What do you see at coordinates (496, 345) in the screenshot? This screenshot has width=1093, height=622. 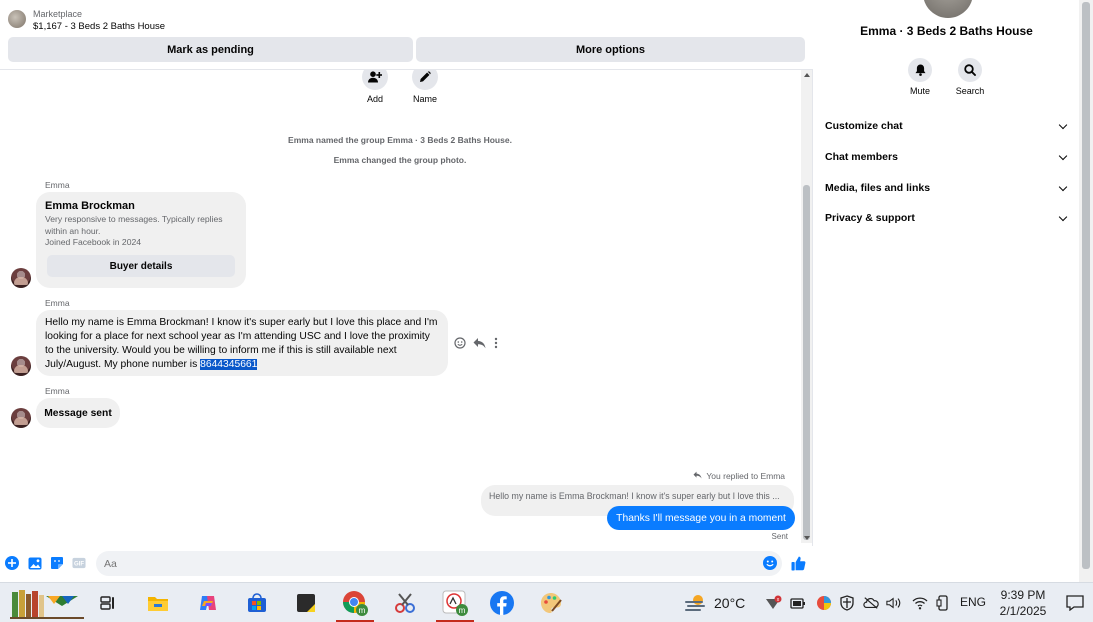 I see `more-icon` at bounding box center [496, 345].